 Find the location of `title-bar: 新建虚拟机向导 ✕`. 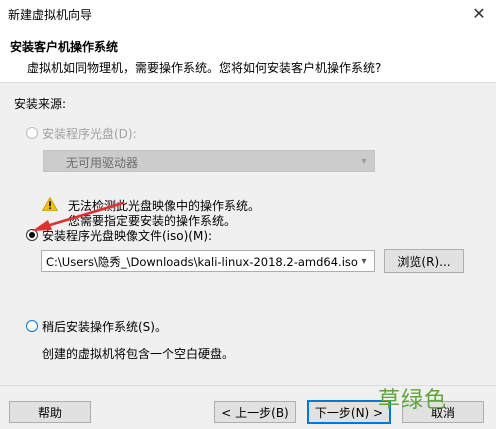

title-bar: 新建虚拟机向导 ✕ is located at coordinates (248, 14).